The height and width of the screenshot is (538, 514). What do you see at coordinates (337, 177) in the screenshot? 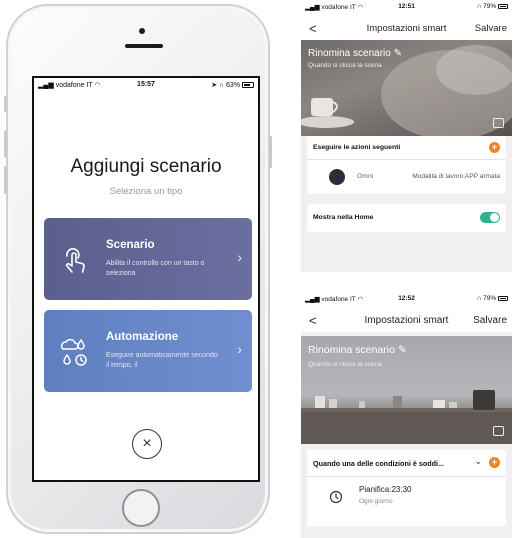
I see `robot-vacuum-icon` at bounding box center [337, 177].